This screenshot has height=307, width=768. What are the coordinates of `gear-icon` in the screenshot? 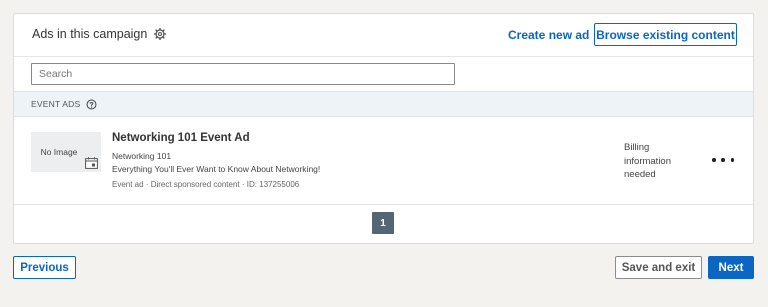 It's located at (160, 34).